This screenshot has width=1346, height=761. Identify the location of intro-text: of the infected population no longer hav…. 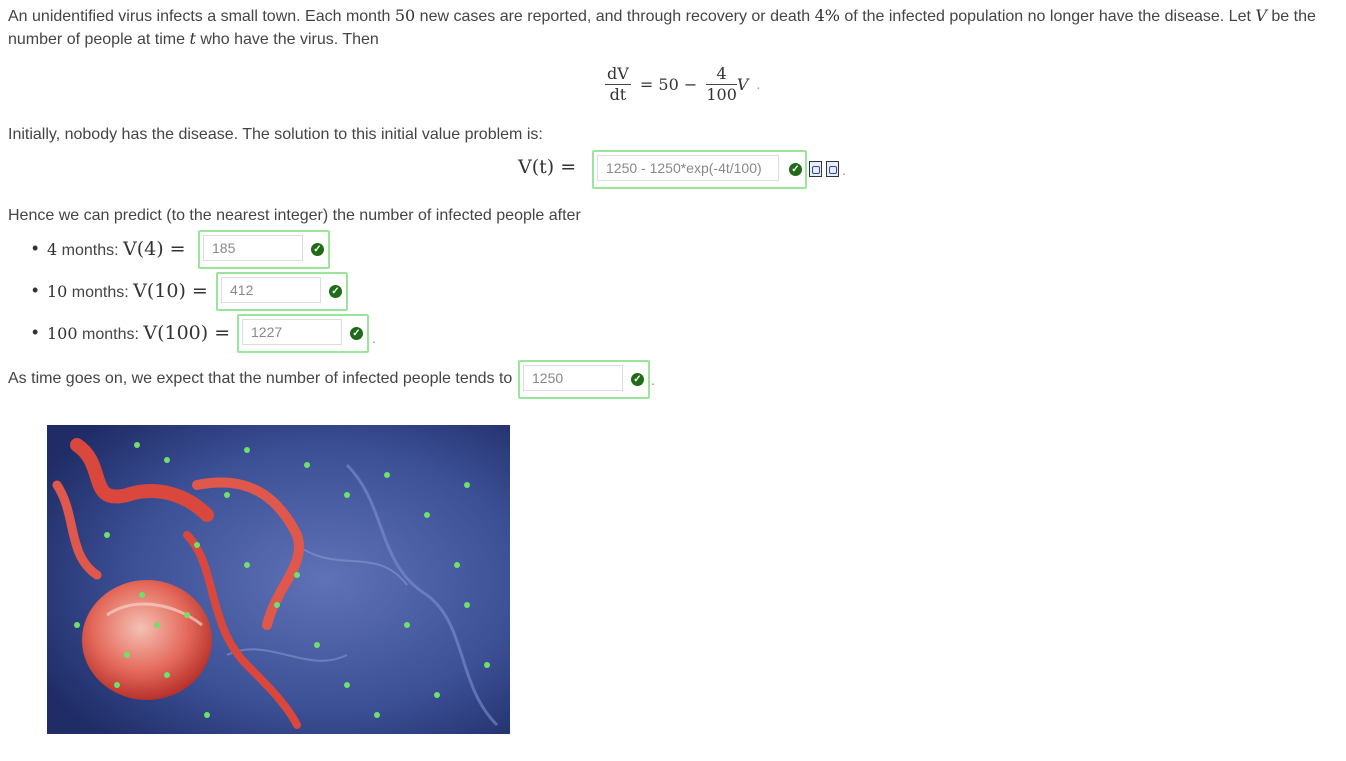
(1047, 16).